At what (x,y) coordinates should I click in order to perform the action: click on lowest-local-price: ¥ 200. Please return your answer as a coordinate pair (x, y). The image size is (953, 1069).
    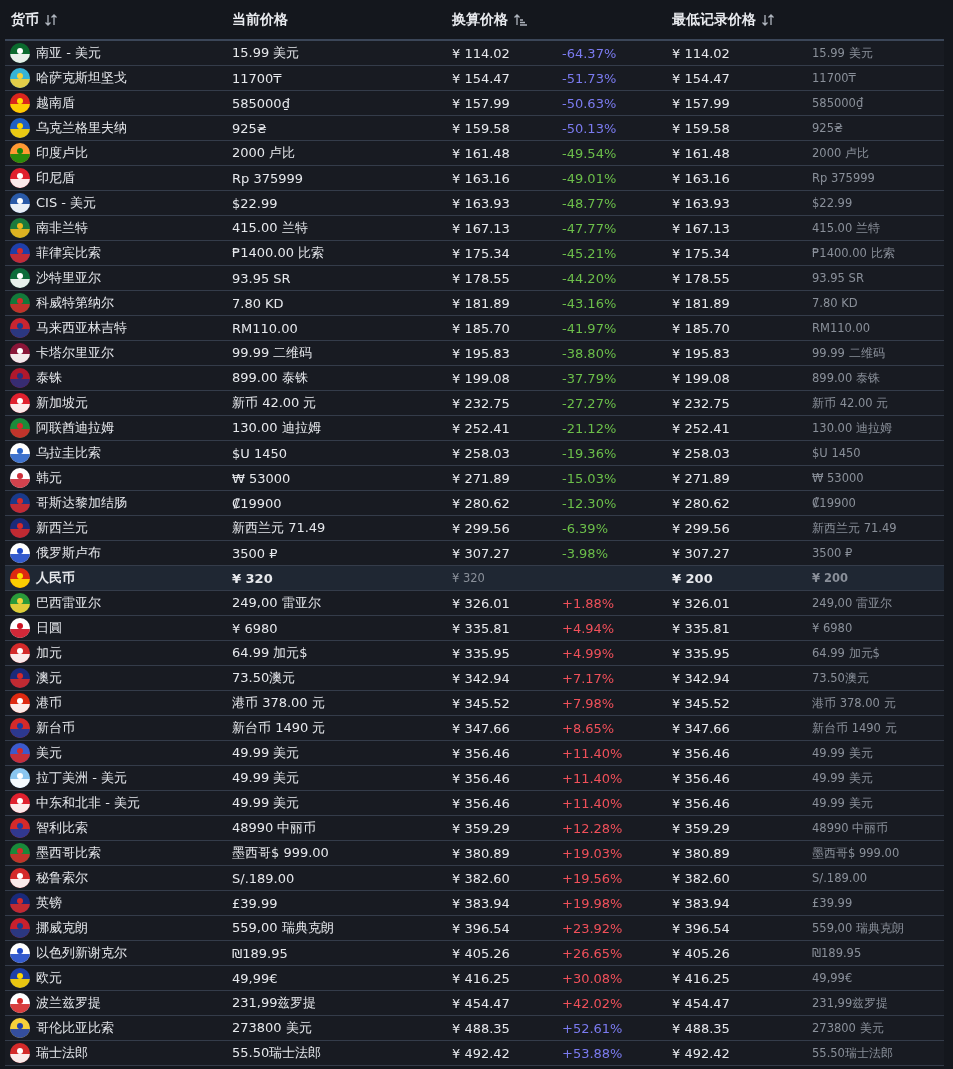
    Looking at the image, I should click on (830, 578).